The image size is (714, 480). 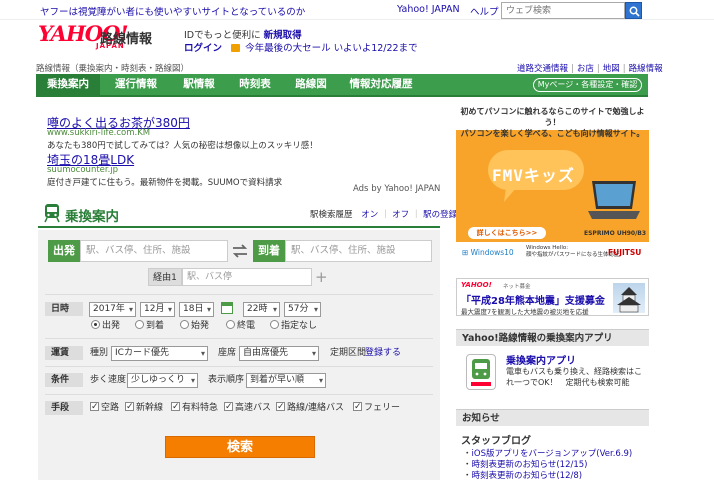 I want to click on train-icon, so click(x=52, y=213).